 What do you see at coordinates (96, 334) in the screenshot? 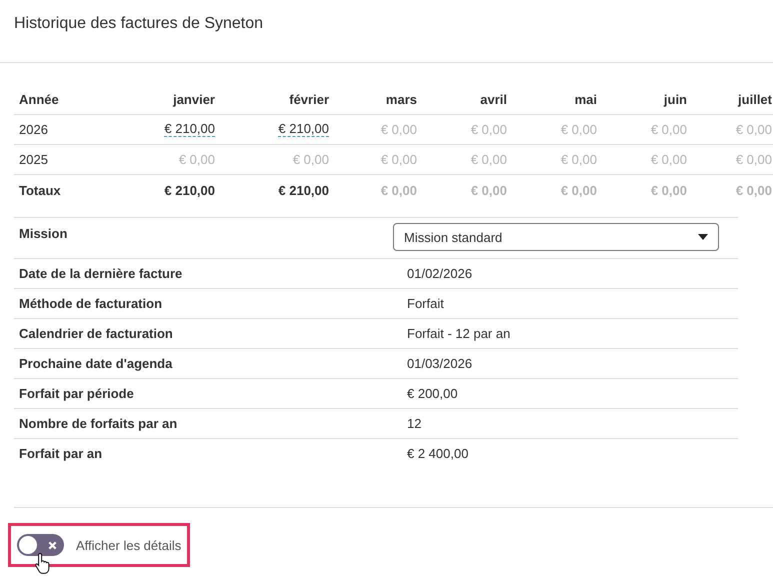
I see `field-label: Calendrier de facturation` at bounding box center [96, 334].